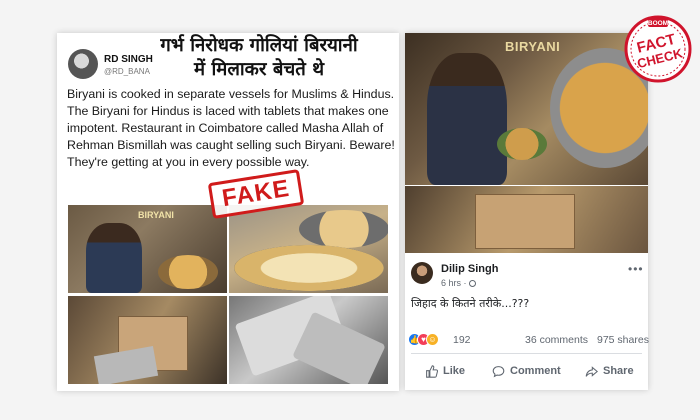 The image size is (700, 420). Describe the element at coordinates (343, 229) in the screenshot. I see `pot-top` at that location.